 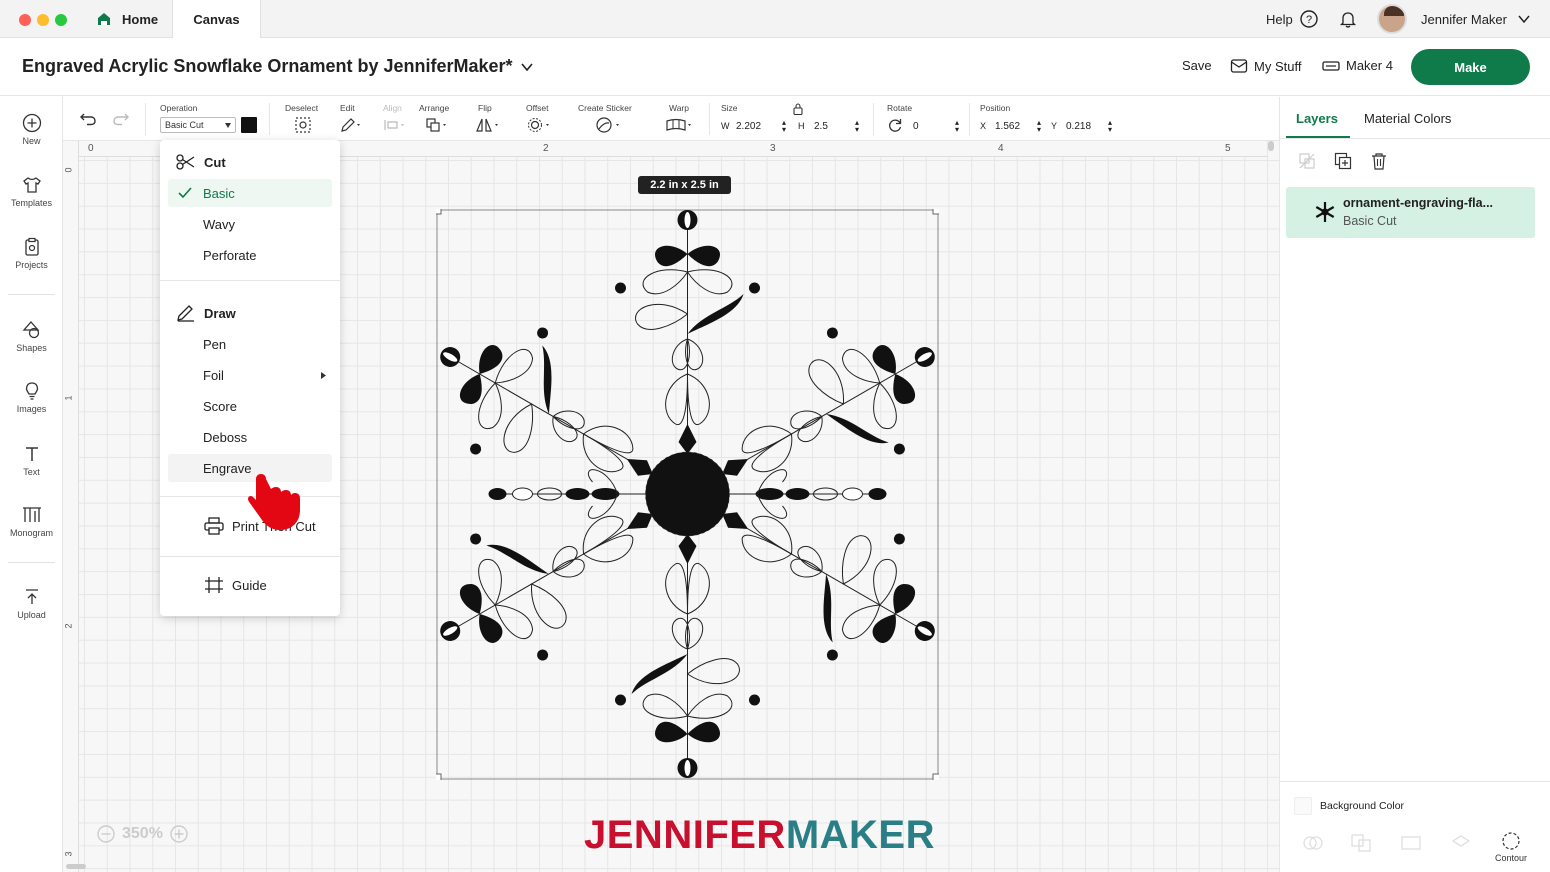 What do you see at coordinates (250, 437) in the screenshot?
I see `menu-item-deboss: Deboss` at bounding box center [250, 437].